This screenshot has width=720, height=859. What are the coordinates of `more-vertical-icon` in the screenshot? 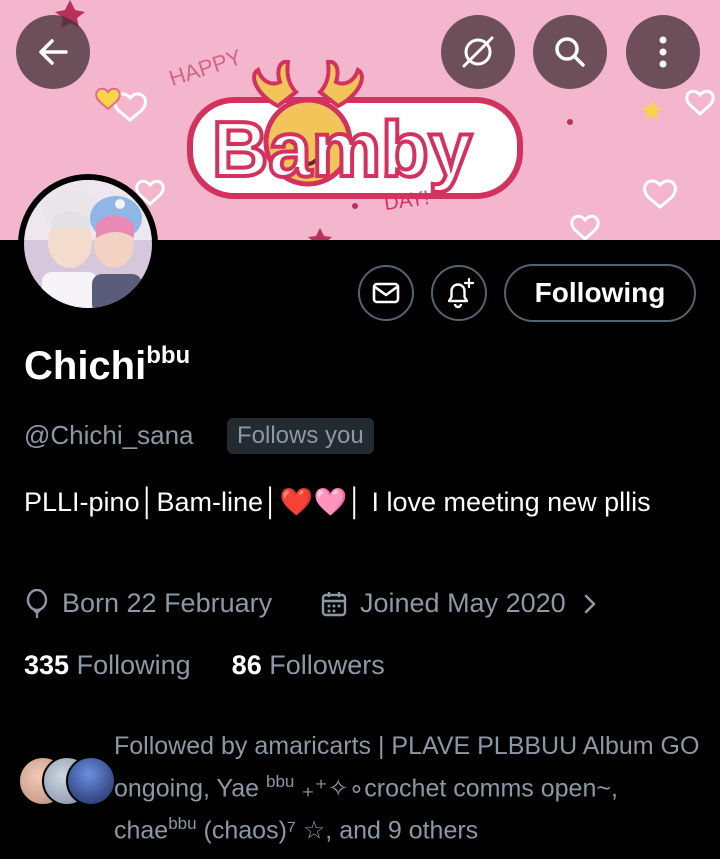 It's located at (663, 52).